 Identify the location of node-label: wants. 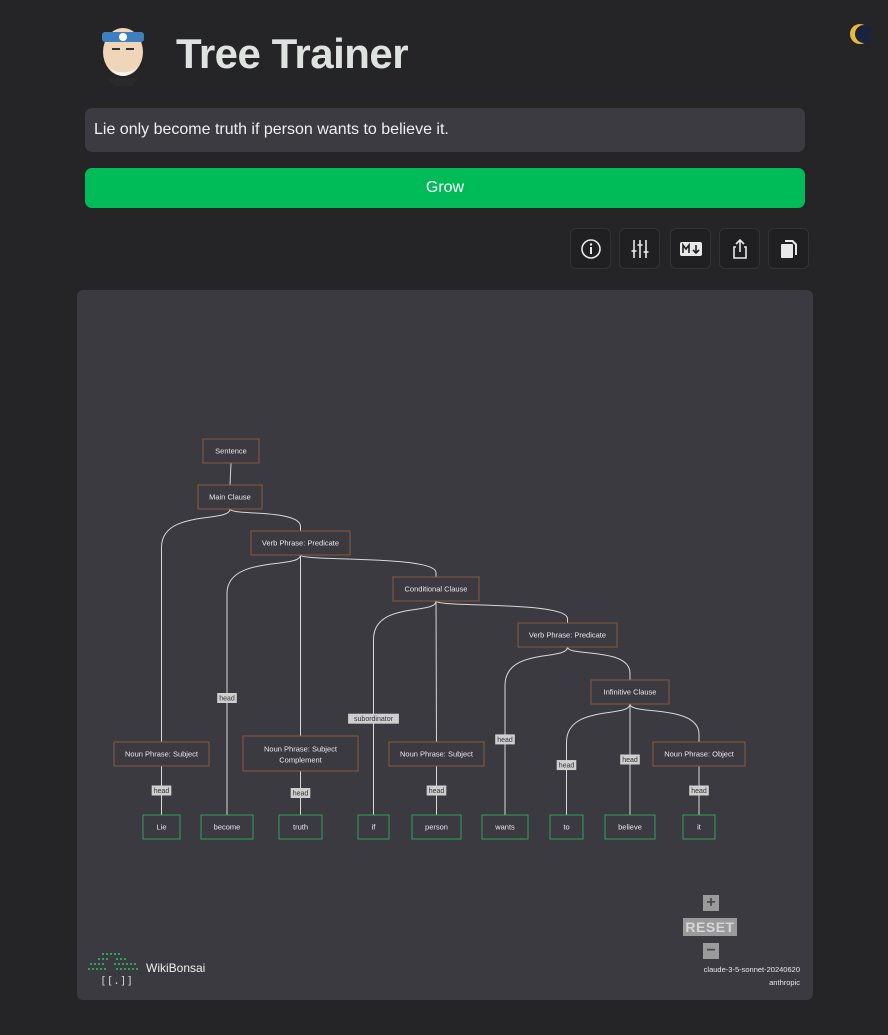
(504, 827).